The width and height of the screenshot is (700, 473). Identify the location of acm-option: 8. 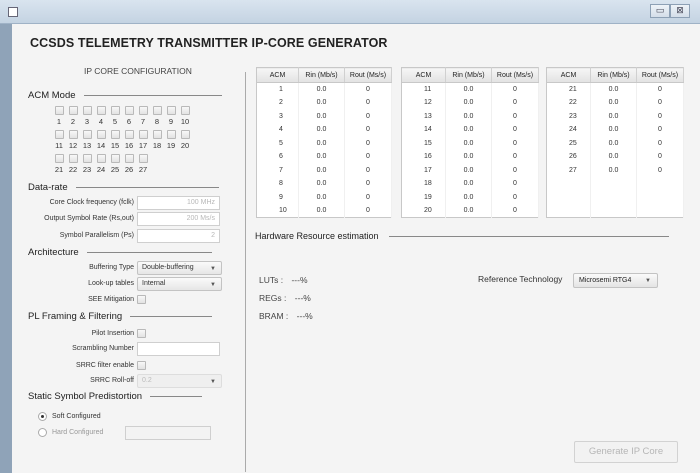
(157, 118).